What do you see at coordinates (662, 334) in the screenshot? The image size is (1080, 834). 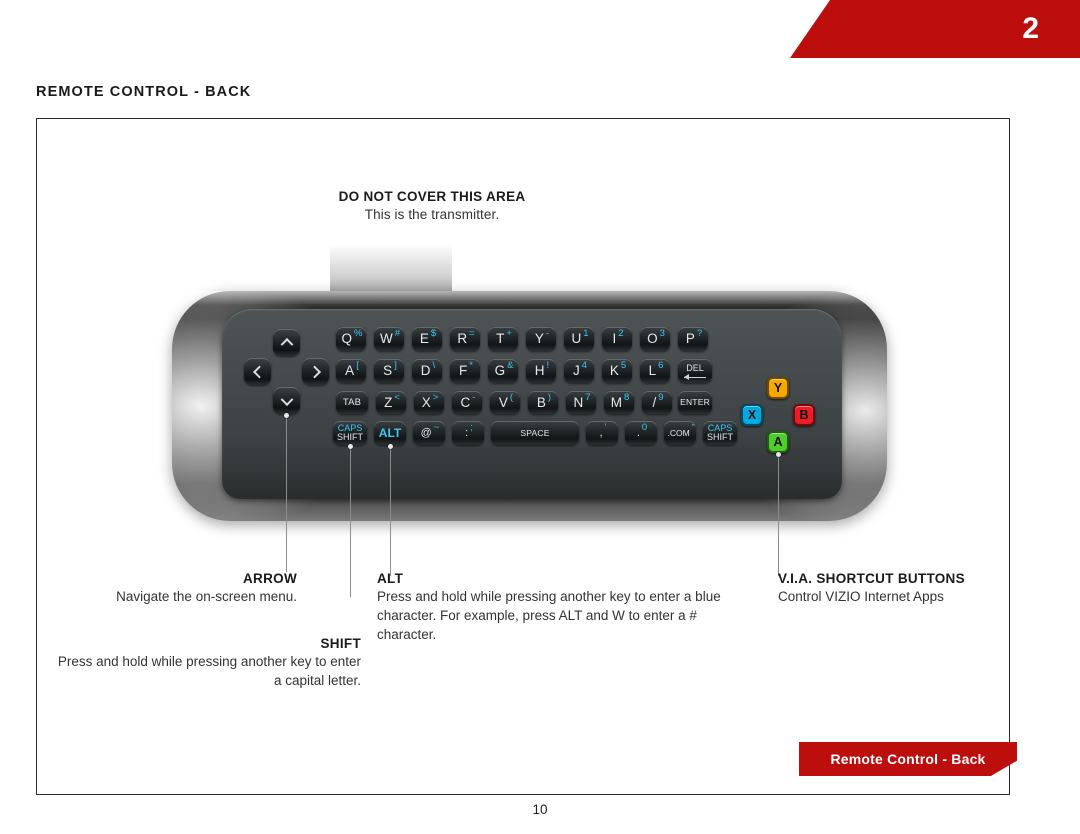 I see `key-o-alt: 3` at bounding box center [662, 334].